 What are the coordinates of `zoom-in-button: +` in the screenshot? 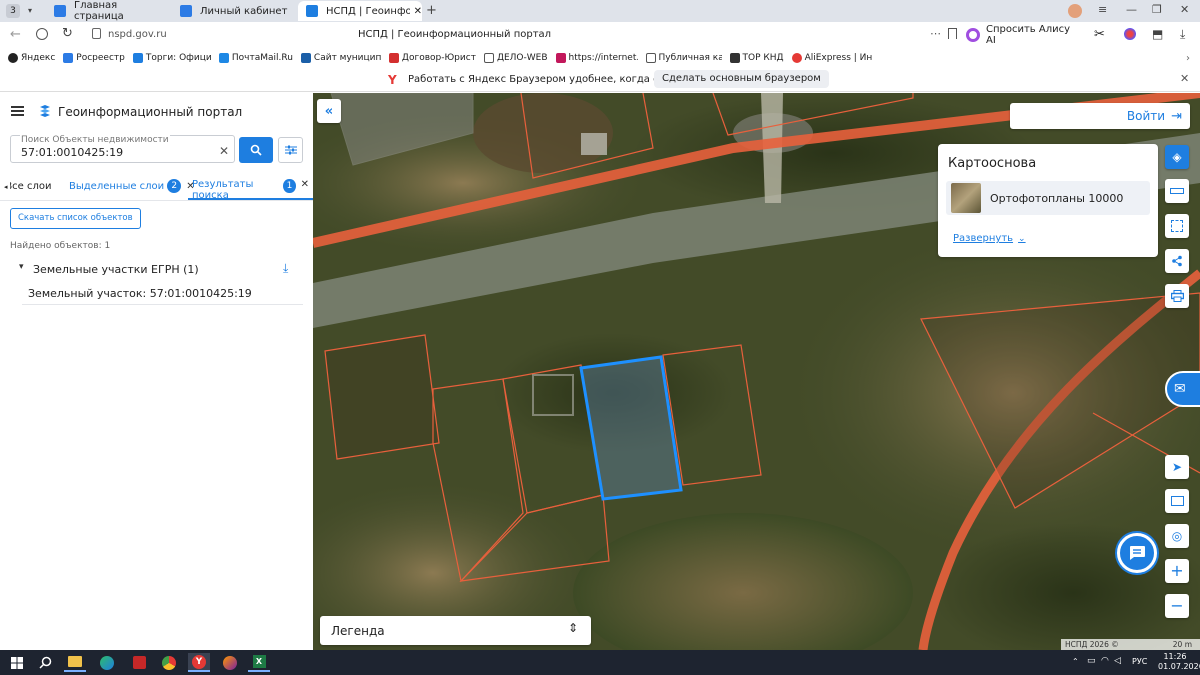 It's located at (1177, 571).